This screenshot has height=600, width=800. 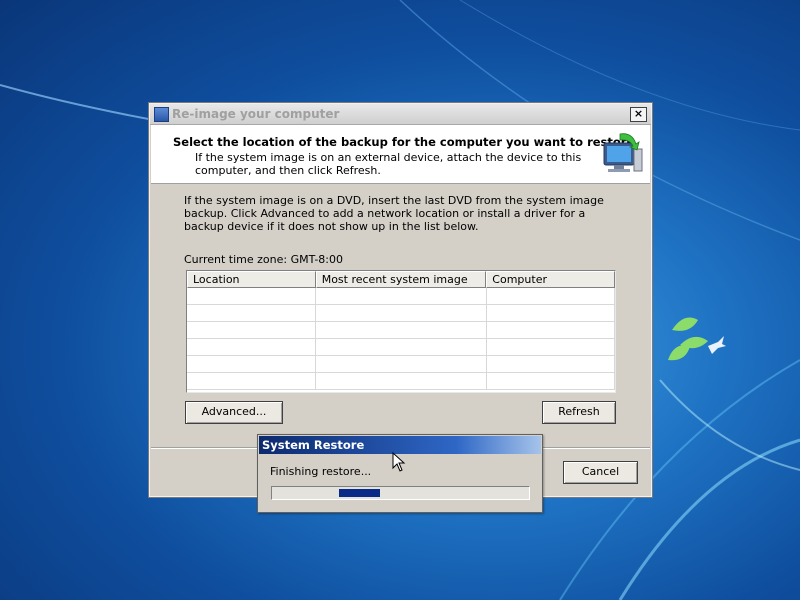 What do you see at coordinates (251, 279) in the screenshot?
I see `column-header-location: Location` at bounding box center [251, 279].